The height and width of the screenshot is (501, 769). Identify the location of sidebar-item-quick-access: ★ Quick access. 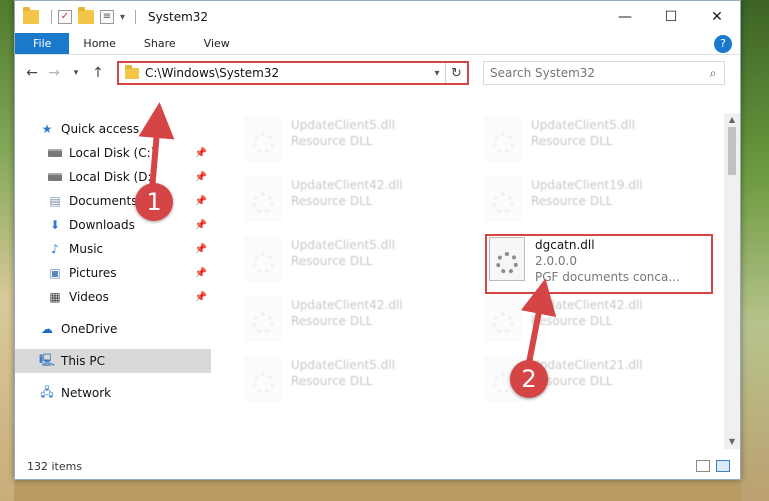
(113, 129).